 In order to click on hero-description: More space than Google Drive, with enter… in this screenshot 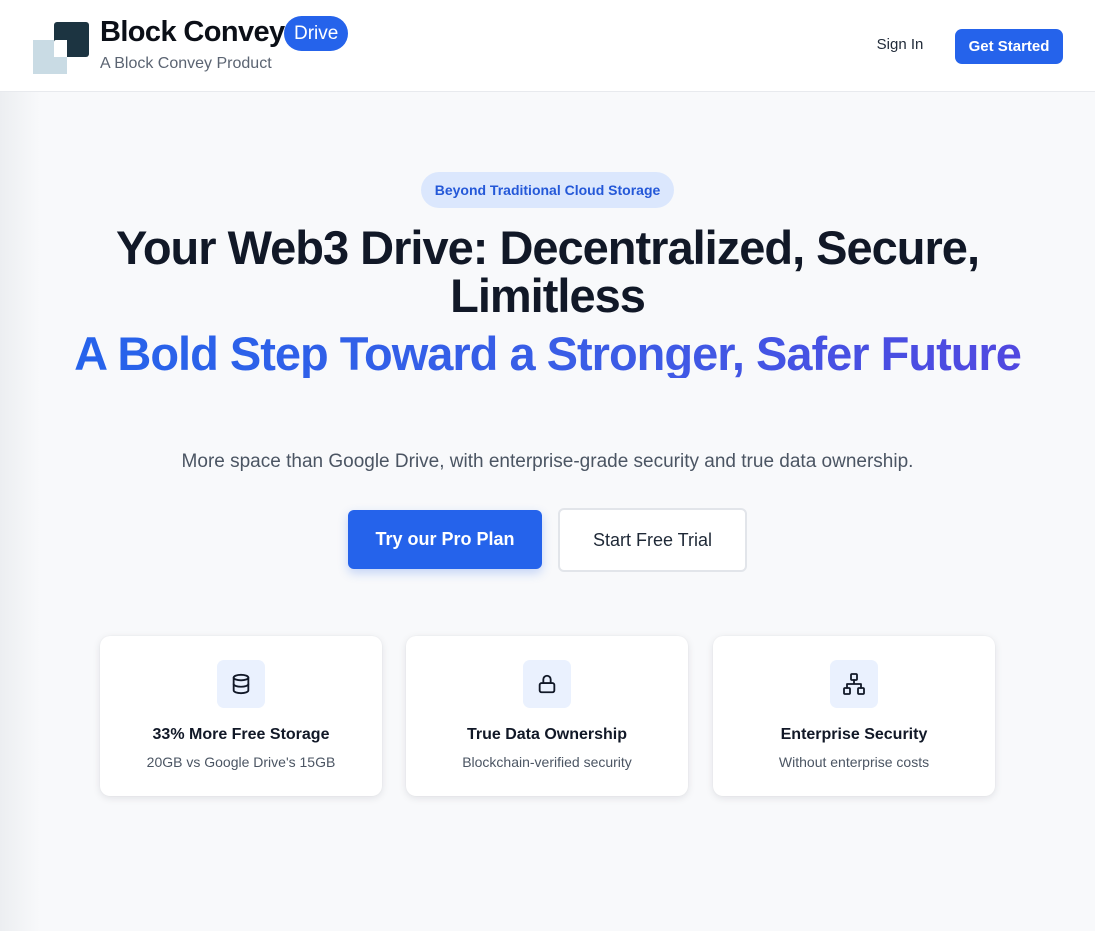, I will do `click(547, 461)`.